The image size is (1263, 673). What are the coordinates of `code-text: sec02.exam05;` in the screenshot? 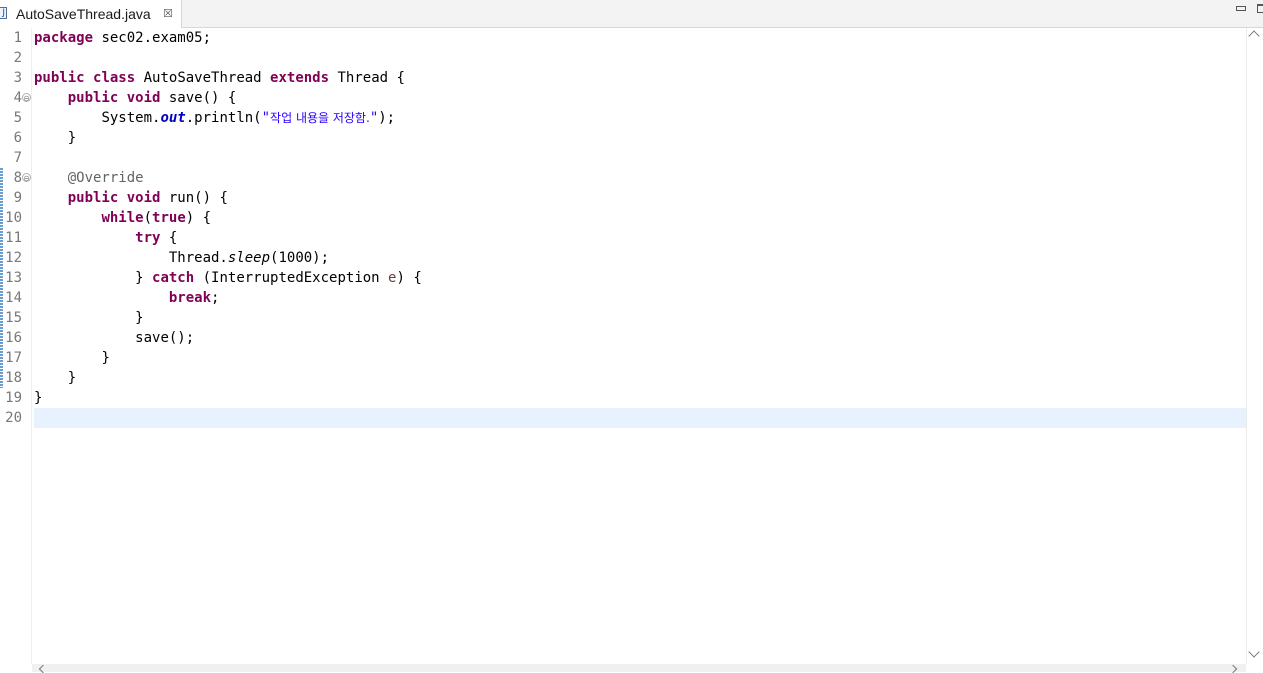 It's located at (152, 38).